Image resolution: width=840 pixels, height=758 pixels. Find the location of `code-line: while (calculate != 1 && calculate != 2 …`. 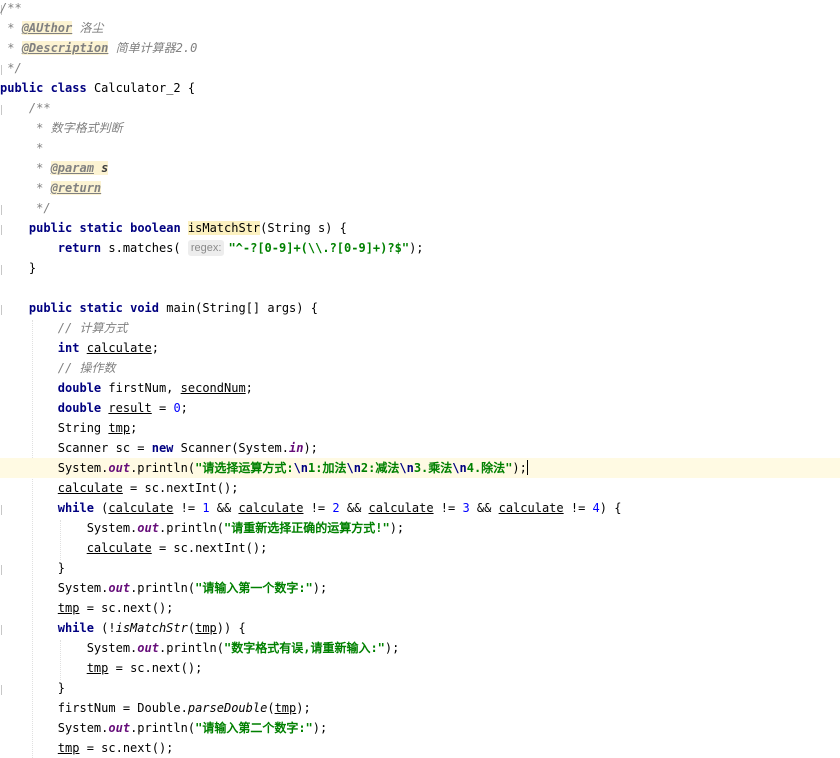

code-line: while (calculate != 1 && calculate != 2 … is located at coordinates (420, 508).